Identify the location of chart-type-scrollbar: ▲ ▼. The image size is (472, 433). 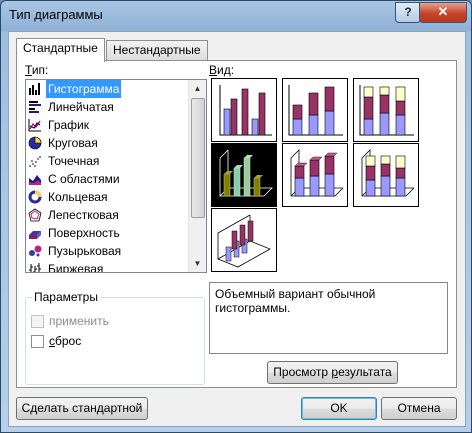
(197, 176).